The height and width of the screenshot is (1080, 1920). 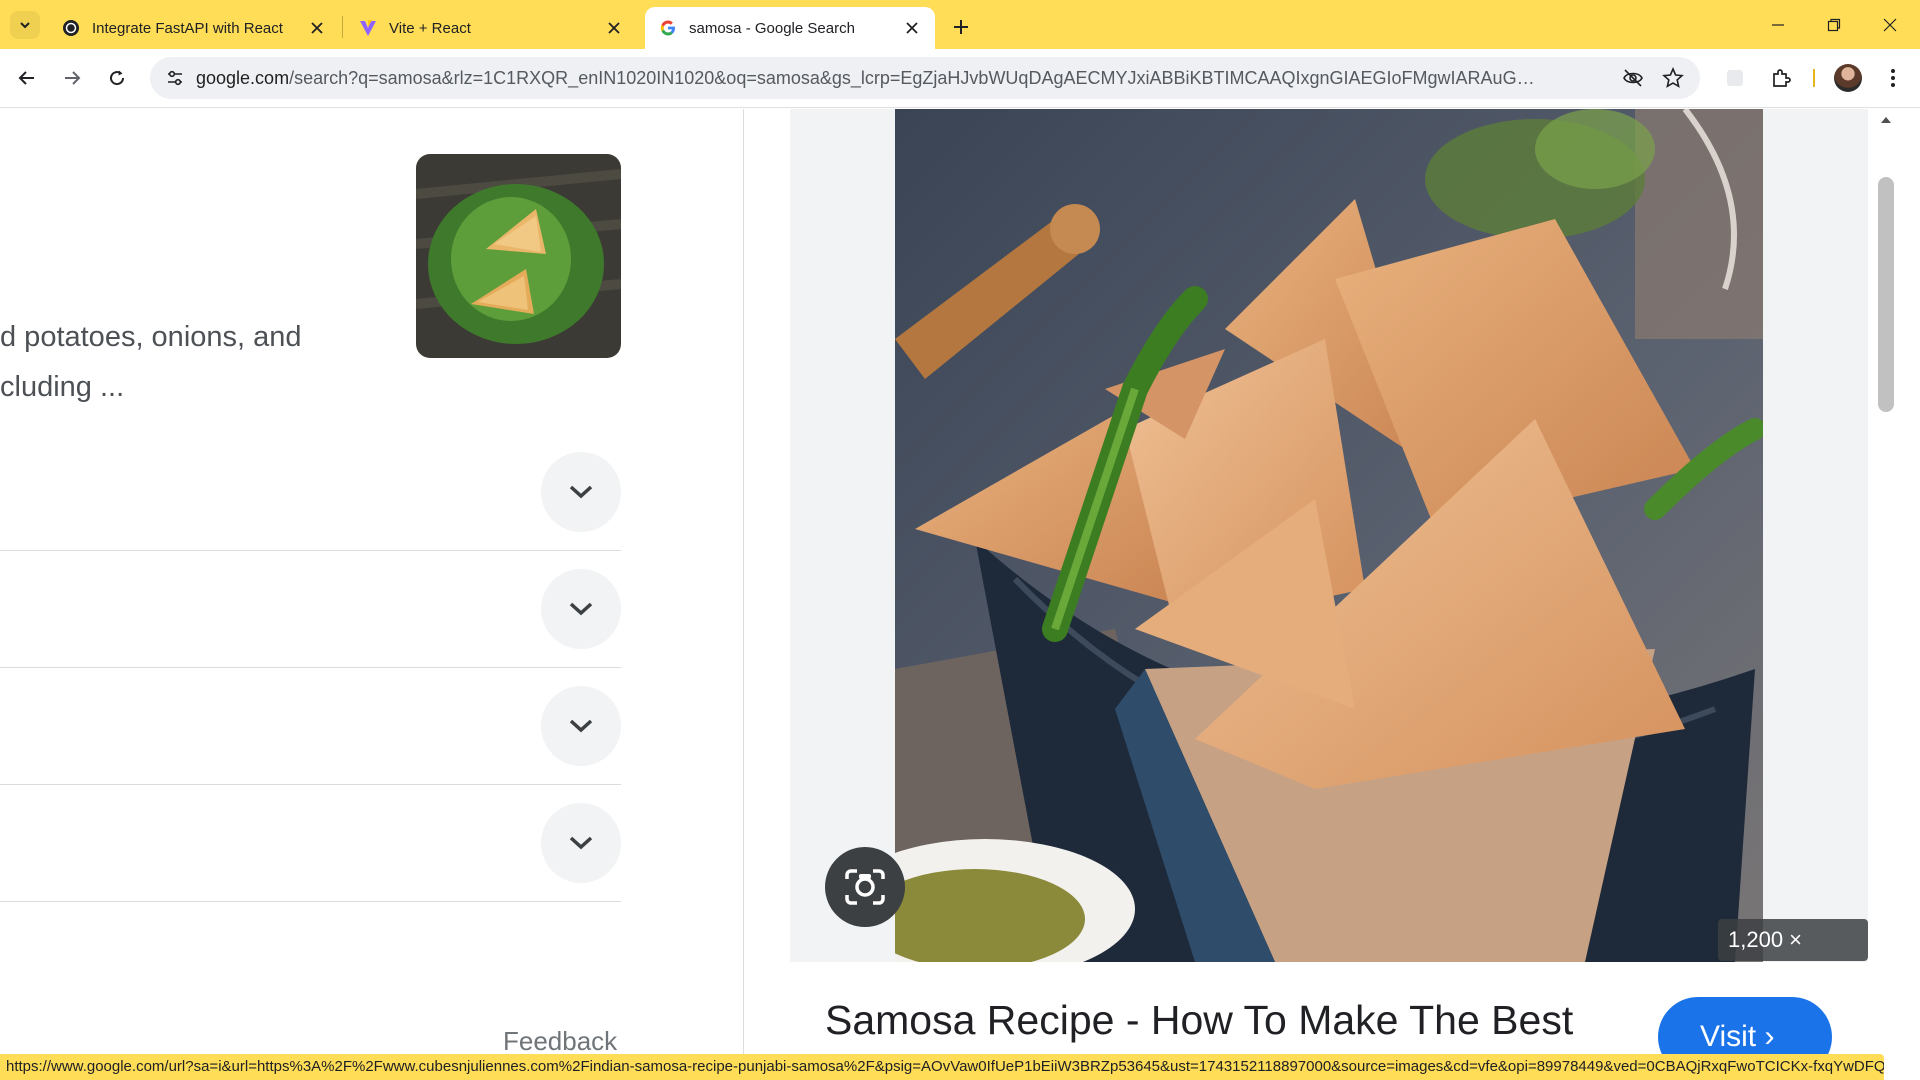 I want to click on more-vert-icon, so click(x=1893, y=78).